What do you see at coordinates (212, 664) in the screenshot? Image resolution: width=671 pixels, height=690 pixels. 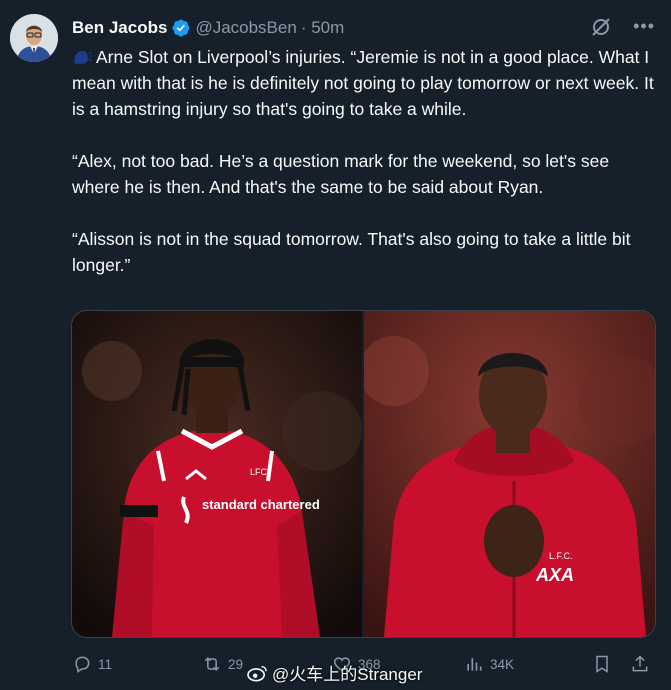 I see `repost-icon` at bounding box center [212, 664].